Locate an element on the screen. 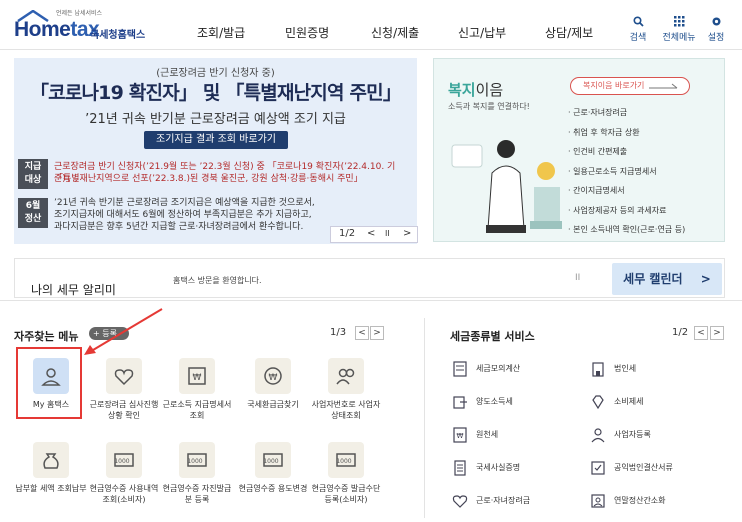 This screenshot has width=742, height=522. certificate-icon is located at coordinates (460, 468).